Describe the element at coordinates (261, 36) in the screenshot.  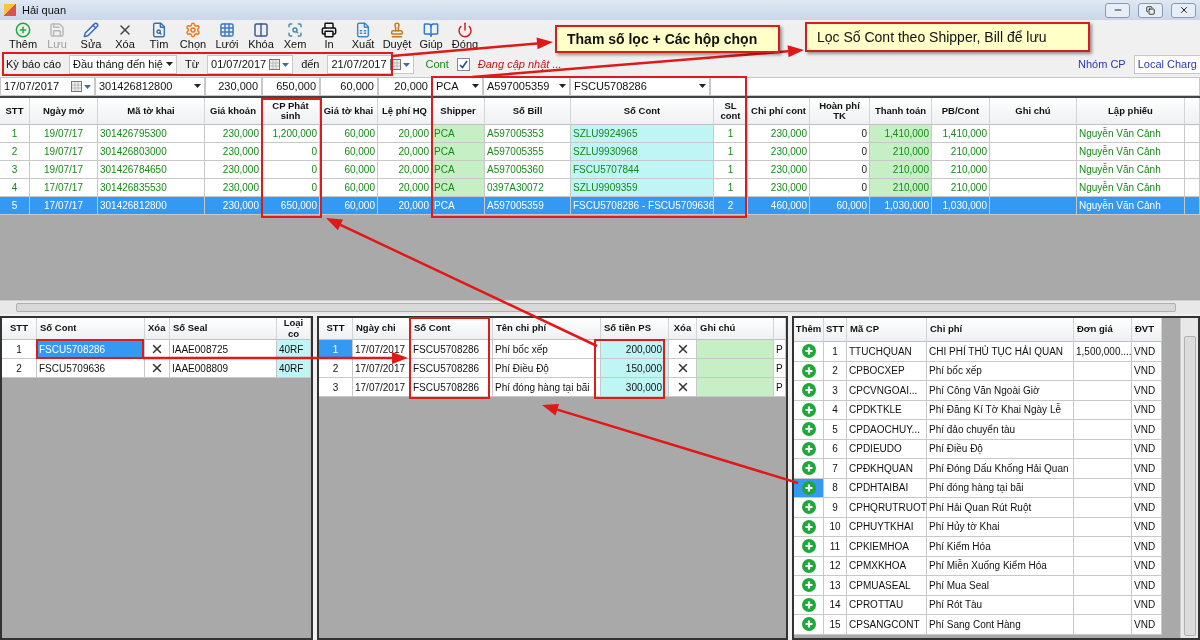
I see `toolbar-button: Khóa` at that location.